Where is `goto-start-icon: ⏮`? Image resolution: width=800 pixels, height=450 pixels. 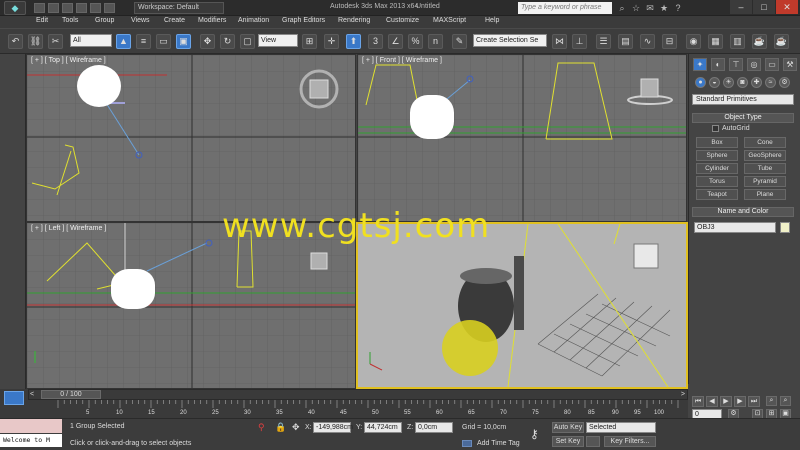
goto-start-icon: ⏮ is located at coordinates (698, 401).